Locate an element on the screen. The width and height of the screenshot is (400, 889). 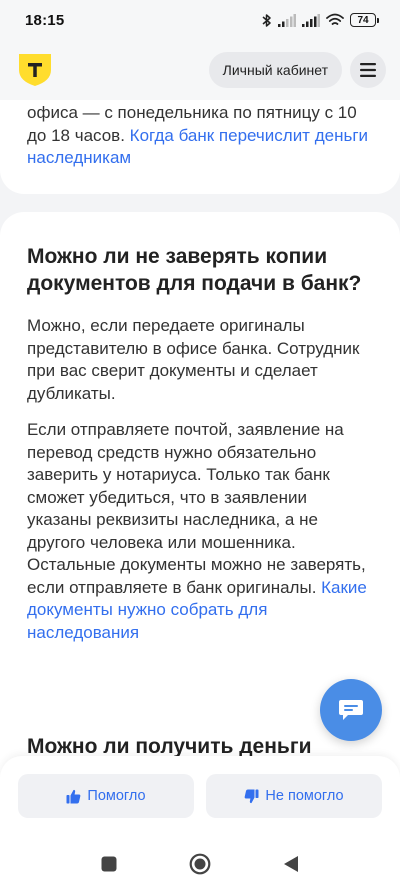
helped-button: Помогло is located at coordinates (106, 796).